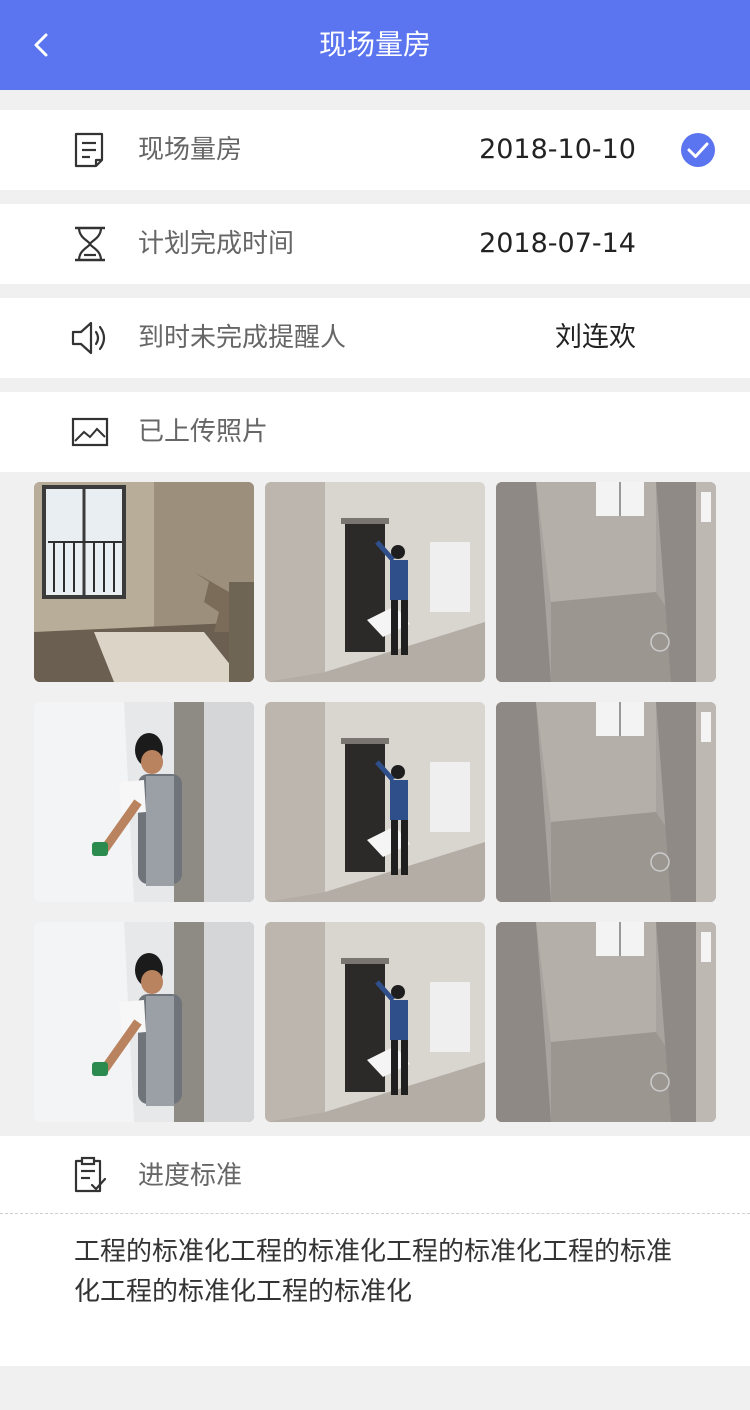  What do you see at coordinates (242, 338) in the screenshot?
I see `reminder-label: 到时未完成提醒人` at bounding box center [242, 338].